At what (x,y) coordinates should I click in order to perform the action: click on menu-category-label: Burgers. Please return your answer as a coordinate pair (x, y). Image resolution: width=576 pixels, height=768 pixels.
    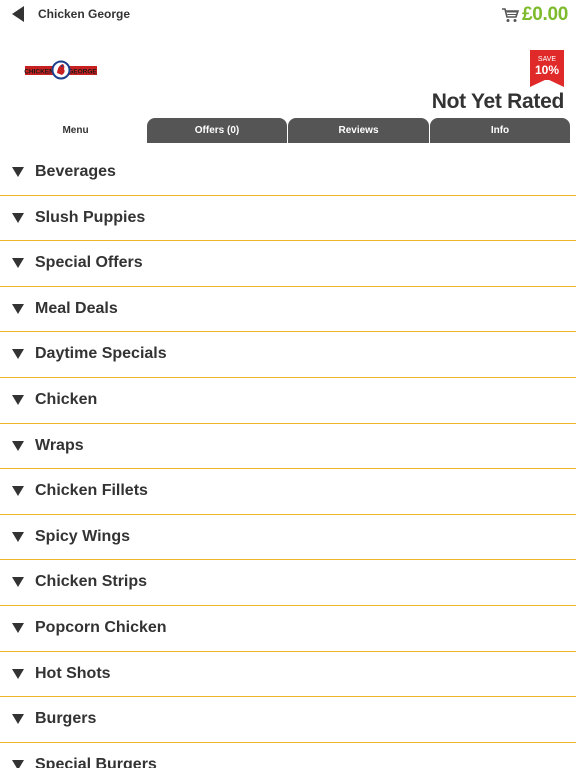
    Looking at the image, I should click on (66, 719).